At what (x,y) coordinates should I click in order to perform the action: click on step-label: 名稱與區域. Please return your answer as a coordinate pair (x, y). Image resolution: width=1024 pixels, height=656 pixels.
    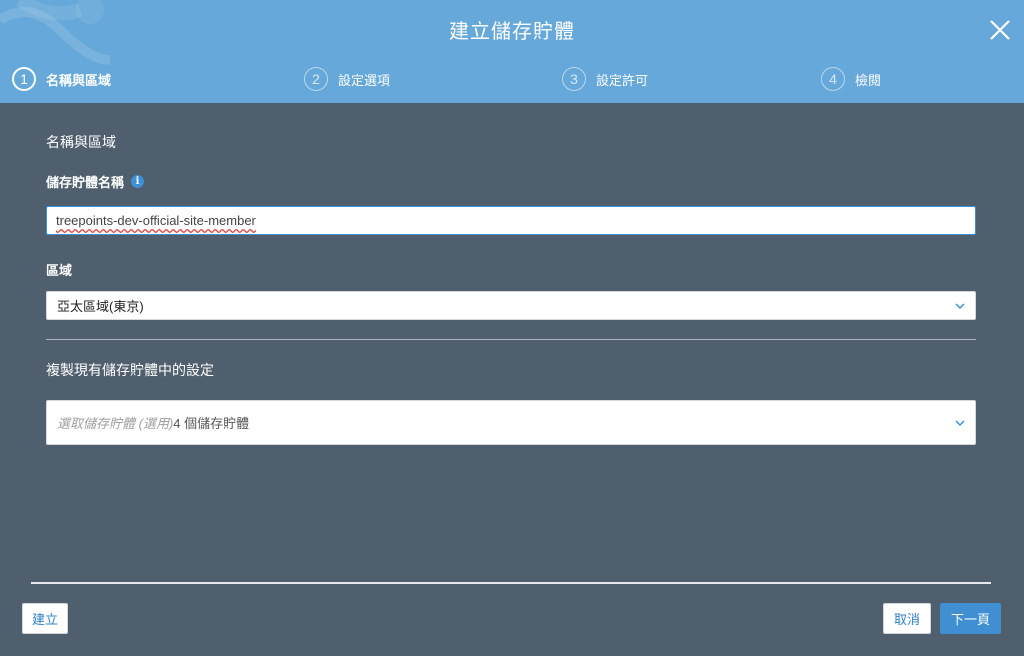
    Looking at the image, I should click on (79, 80).